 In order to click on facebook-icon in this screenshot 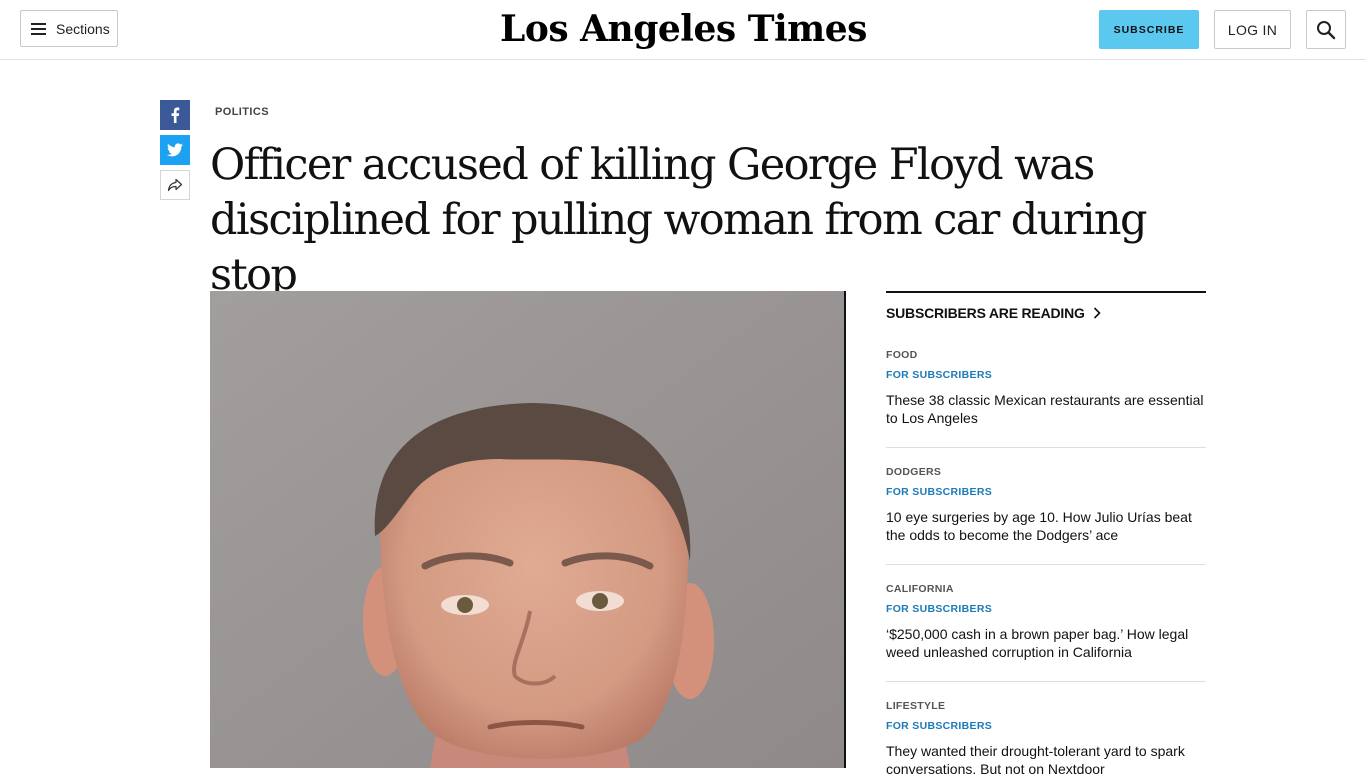, I will do `click(175, 115)`.